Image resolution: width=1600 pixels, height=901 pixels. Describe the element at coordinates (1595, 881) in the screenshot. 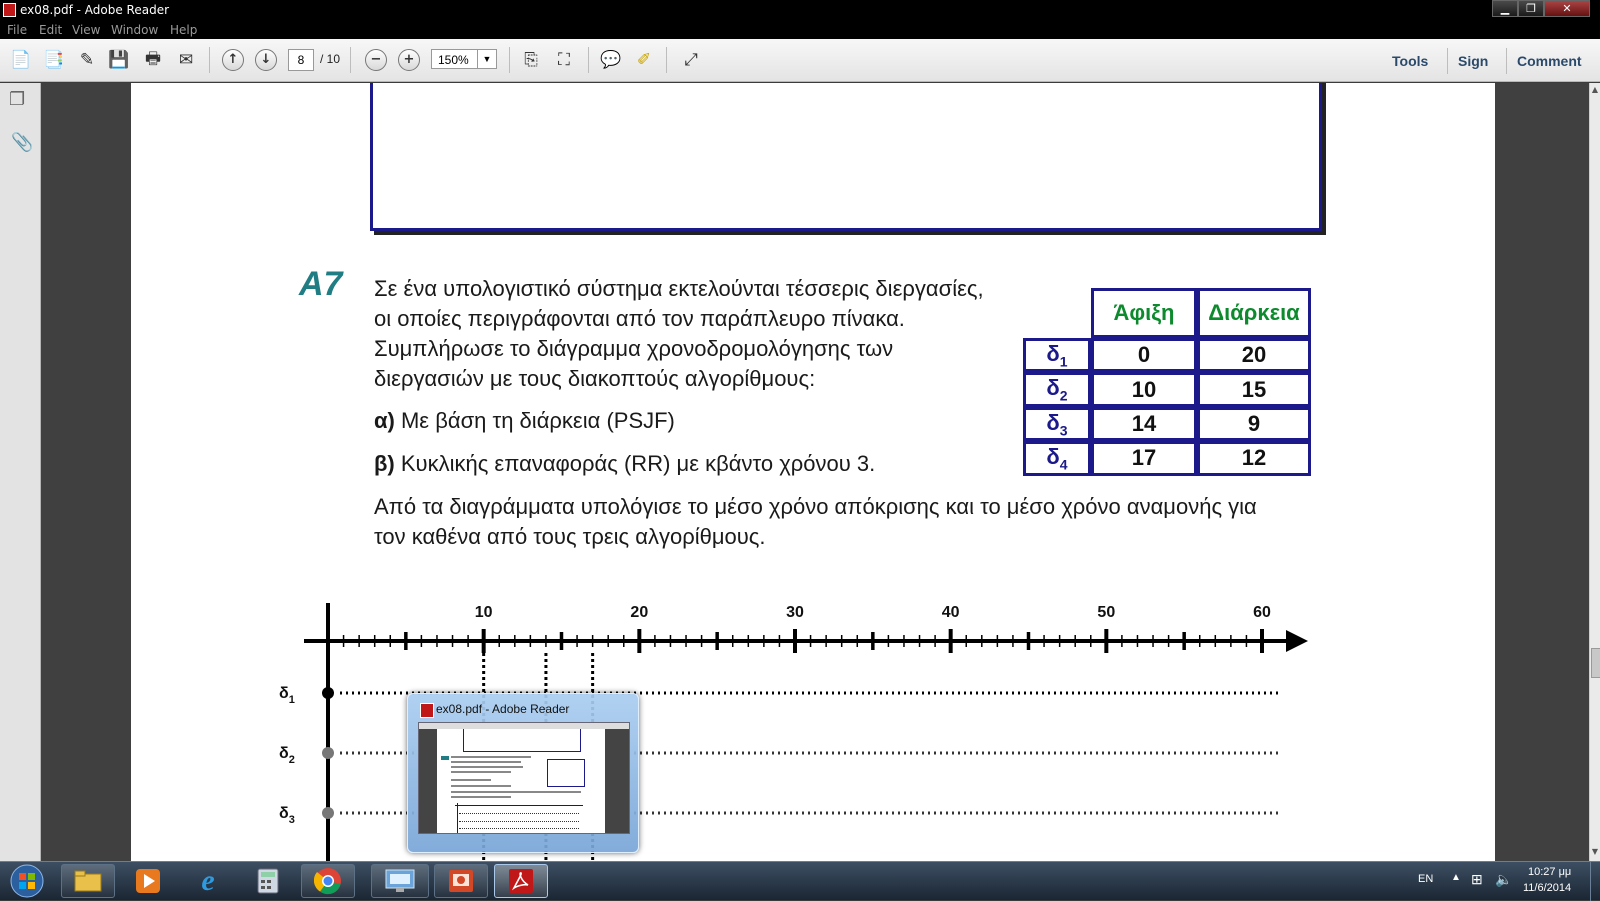

I see `show-desktop-button` at that location.